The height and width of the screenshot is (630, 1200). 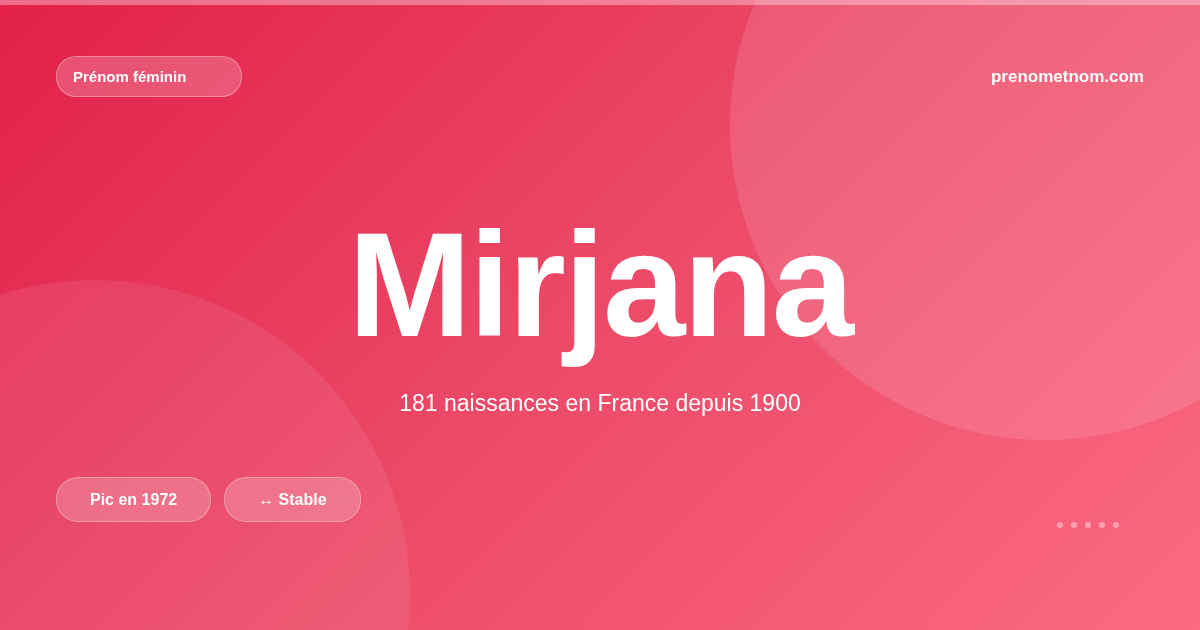 What do you see at coordinates (1067, 76) in the screenshot?
I see `site-name: prenometnom.com` at bounding box center [1067, 76].